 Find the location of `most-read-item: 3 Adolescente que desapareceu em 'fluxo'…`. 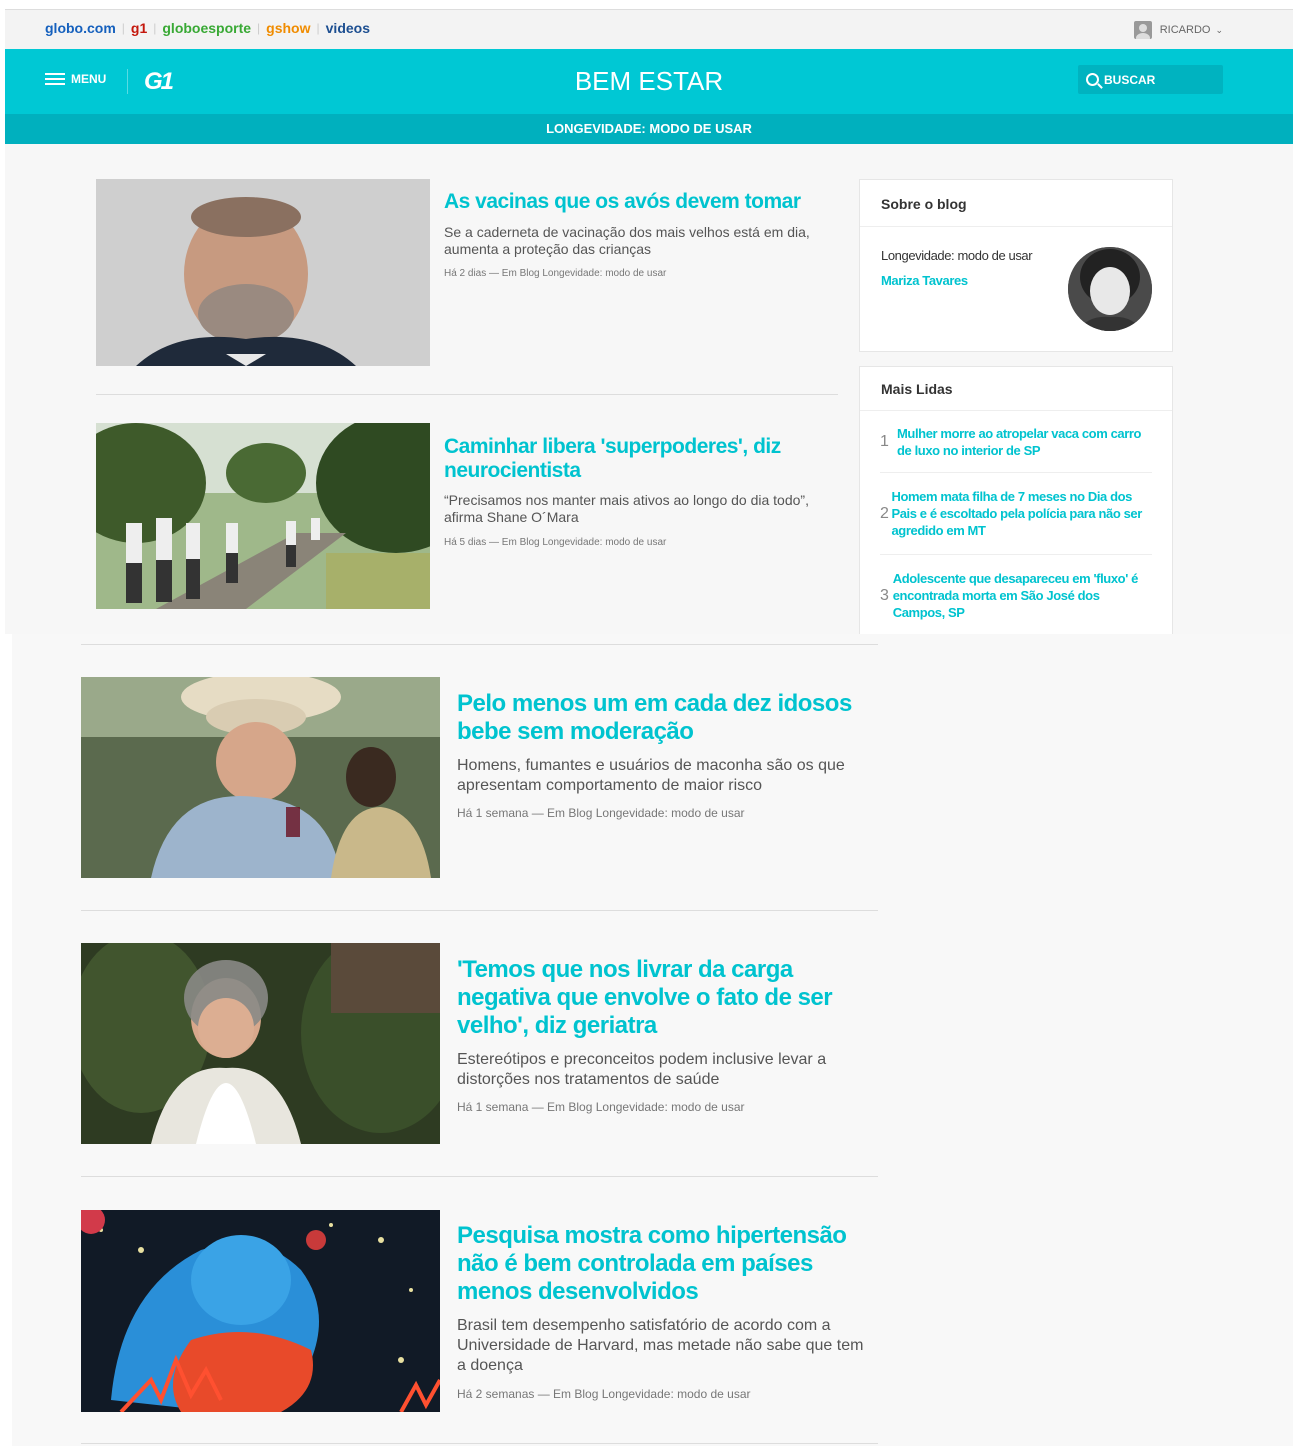

most-read-item: 3 Adolescente que desapareceu em 'fluxo'… is located at coordinates (1016, 595).